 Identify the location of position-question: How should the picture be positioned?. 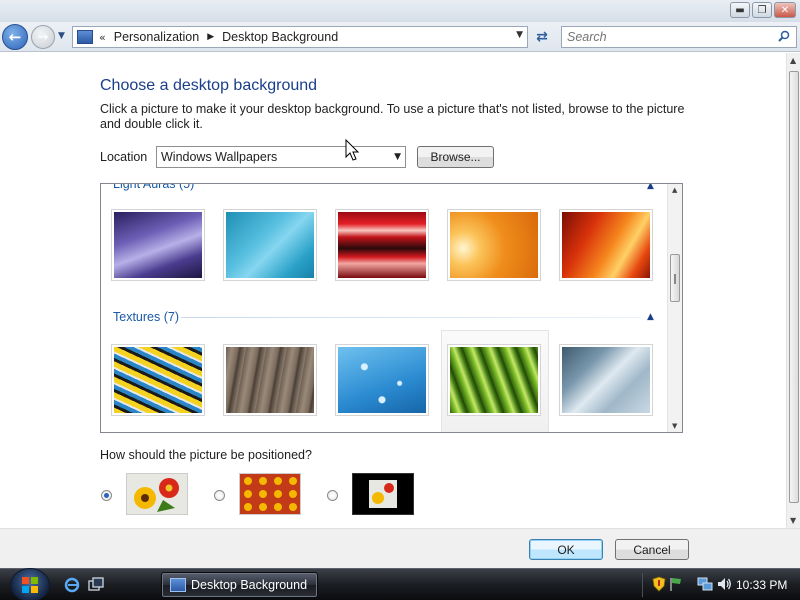
(206, 455).